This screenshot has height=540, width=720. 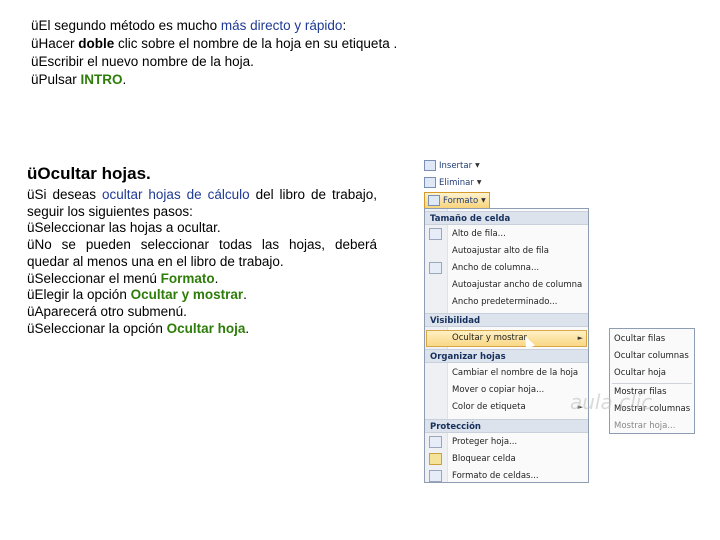 What do you see at coordinates (79, 79) in the screenshot?
I see `bullet-item: üPulsar INTRO.` at bounding box center [79, 79].